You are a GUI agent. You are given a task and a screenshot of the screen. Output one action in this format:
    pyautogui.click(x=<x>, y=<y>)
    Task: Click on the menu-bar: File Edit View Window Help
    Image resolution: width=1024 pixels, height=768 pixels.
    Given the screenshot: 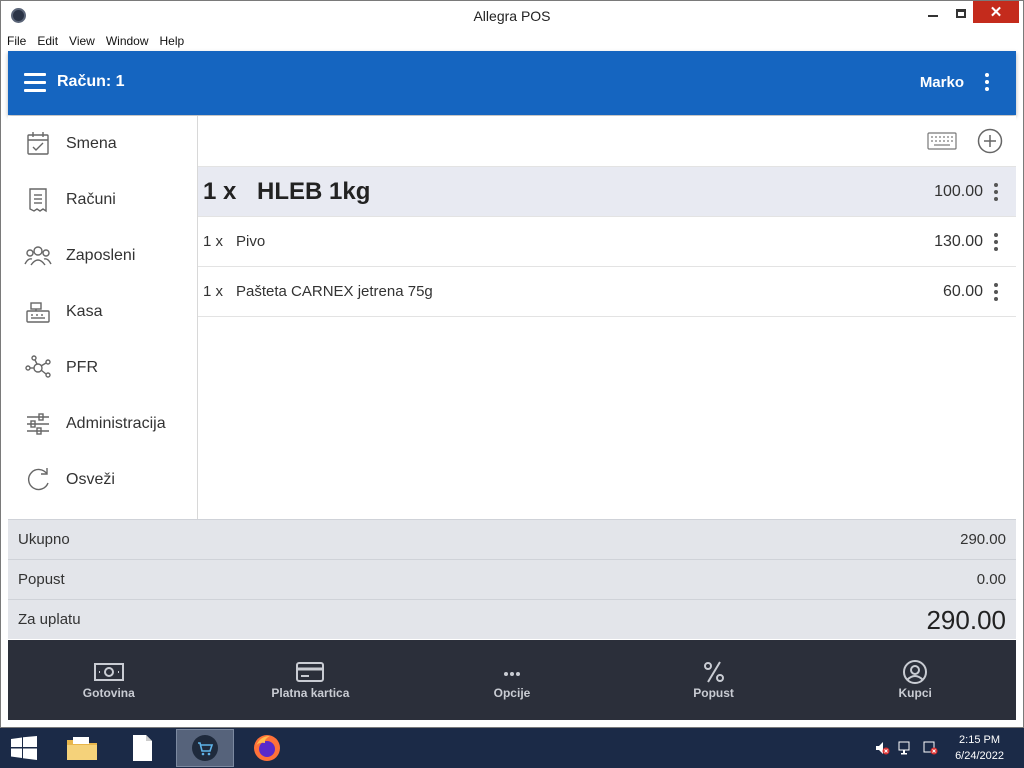 What is the action you would take?
    pyautogui.click(x=512, y=42)
    